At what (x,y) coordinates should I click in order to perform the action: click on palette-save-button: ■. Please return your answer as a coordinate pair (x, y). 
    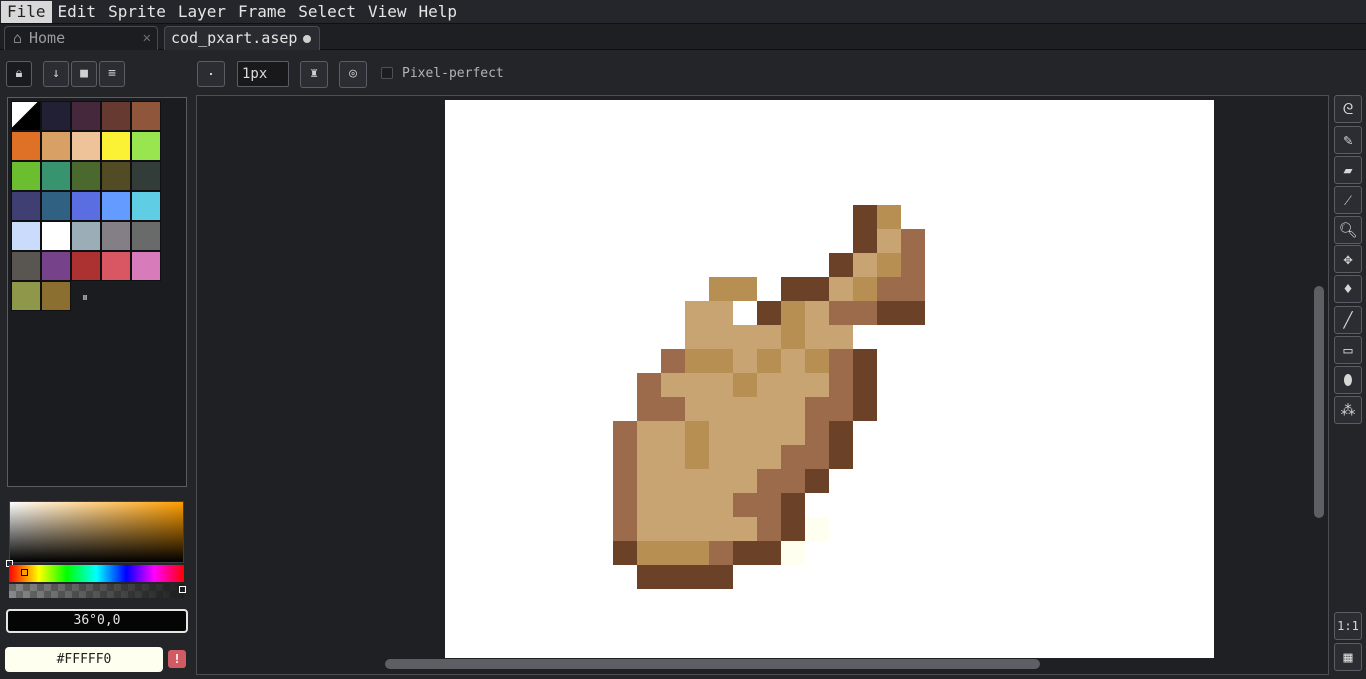
    Looking at the image, I should click on (84, 74).